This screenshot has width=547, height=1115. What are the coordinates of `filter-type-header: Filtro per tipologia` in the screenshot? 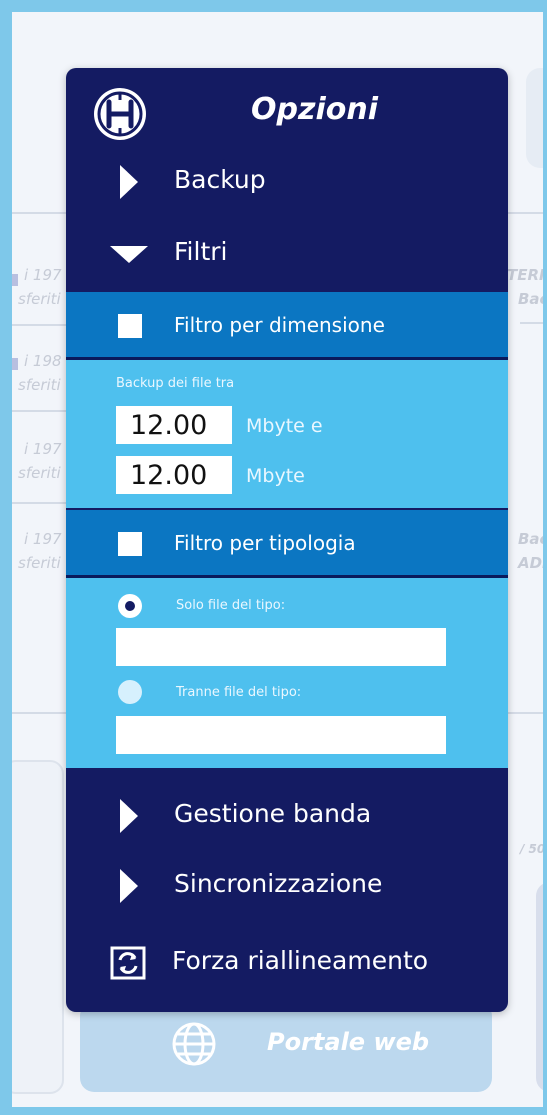 It's located at (287, 544).